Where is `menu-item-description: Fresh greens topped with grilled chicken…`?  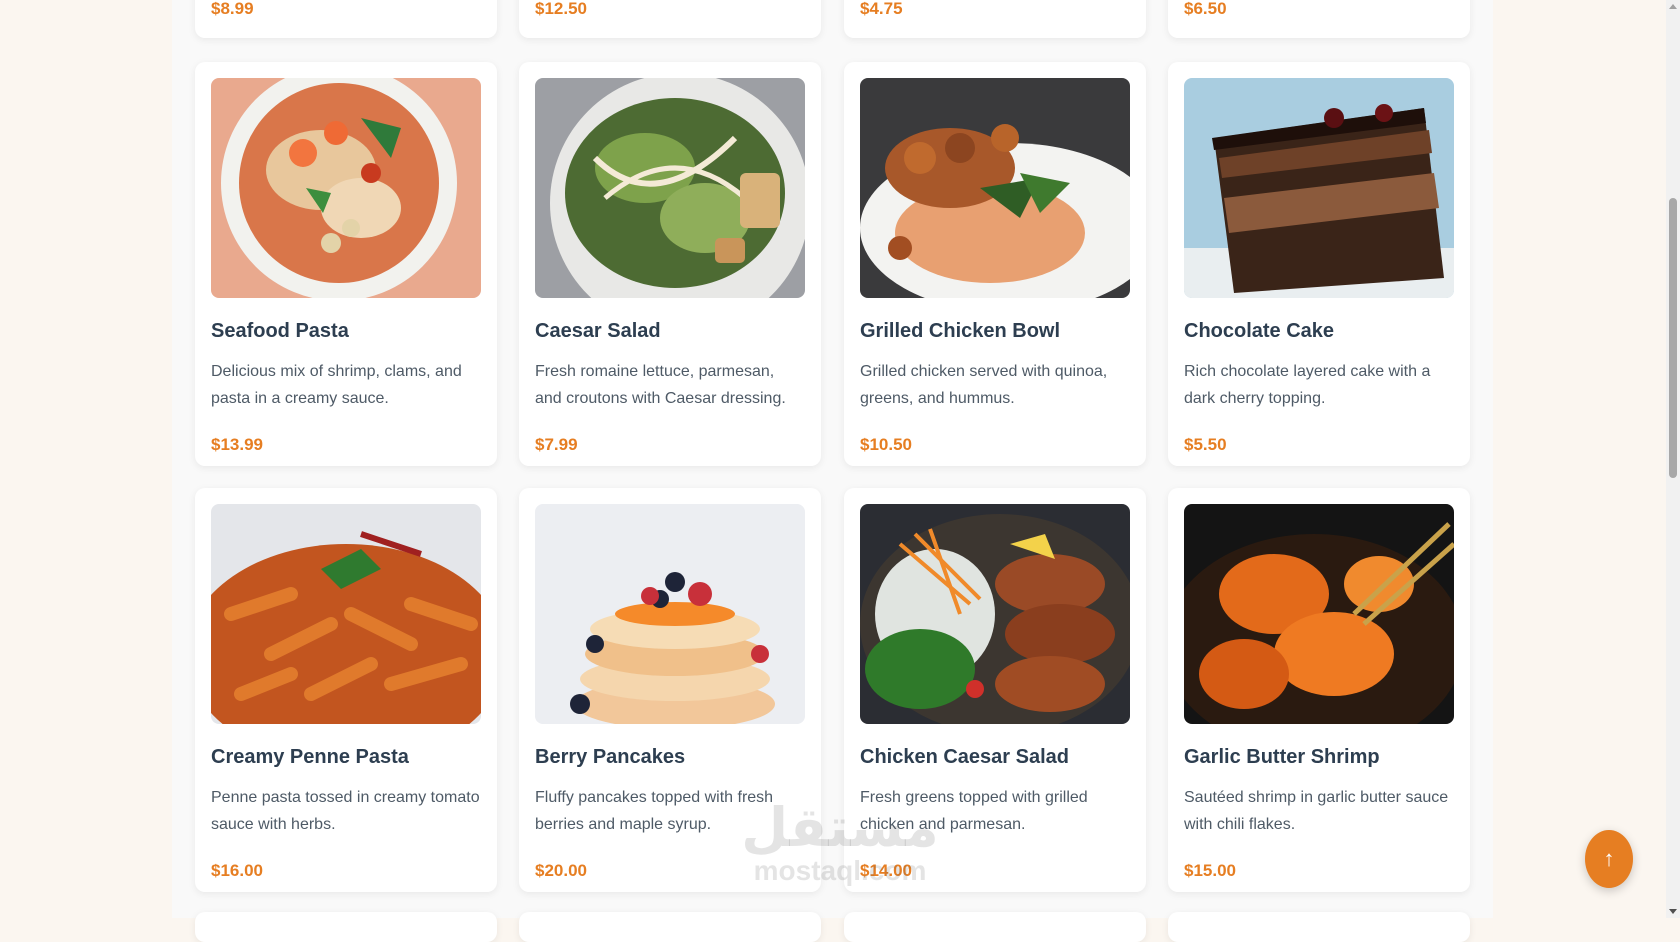
menu-item-description: Fresh greens topped with grilled chicken… is located at coordinates (974, 811).